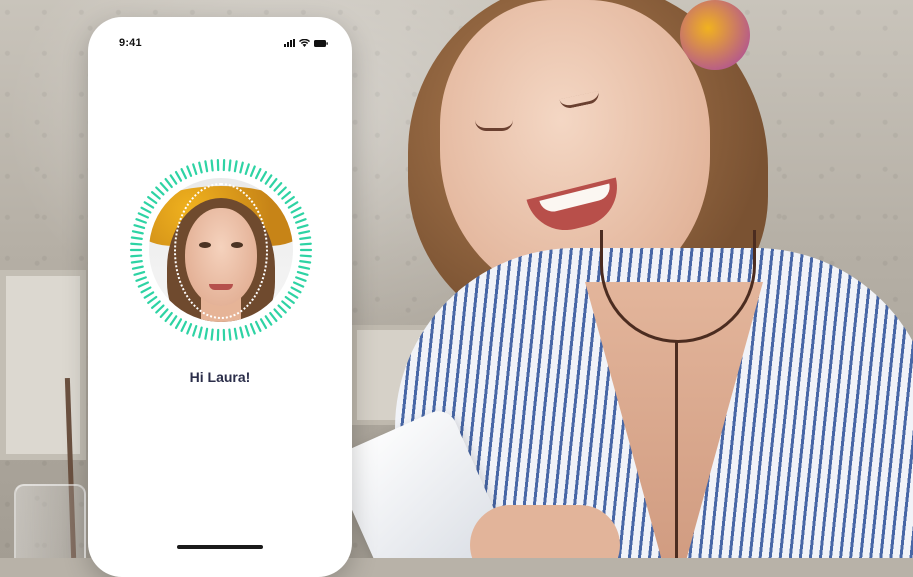 The height and width of the screenshot is (577, 913). Describe the element at coordinates (545, 531) in the screenshot. I see `woman-hand` at that location.